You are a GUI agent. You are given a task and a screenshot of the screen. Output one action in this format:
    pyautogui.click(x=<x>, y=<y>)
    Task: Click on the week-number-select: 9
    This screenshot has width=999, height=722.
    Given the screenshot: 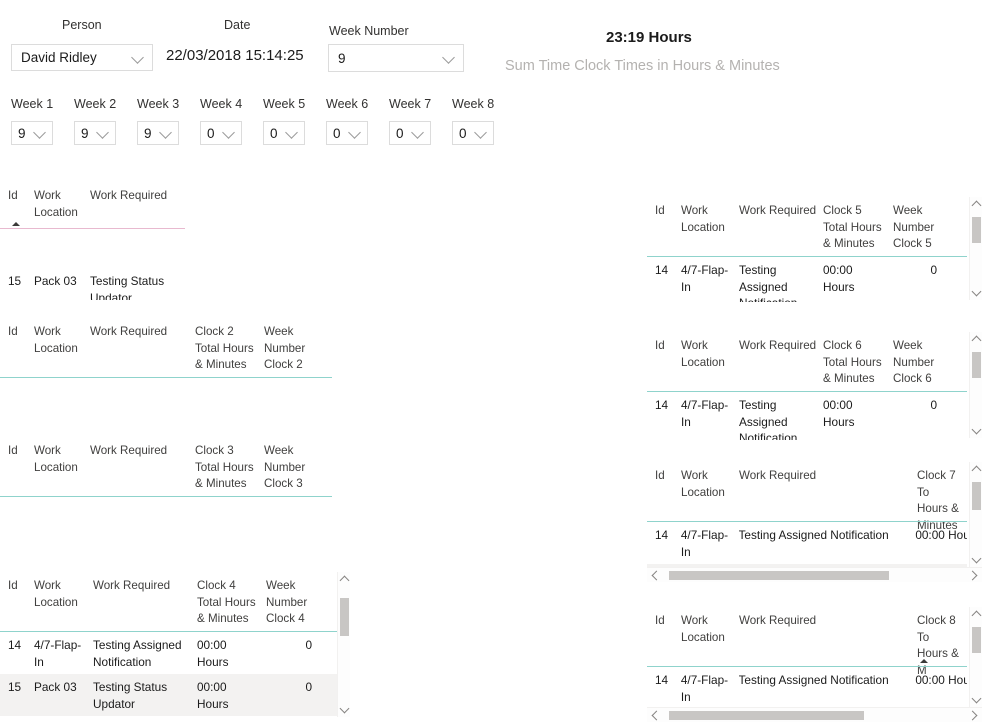 What is the action you would take?
    pyautogui.click(x=396, y=58)
    